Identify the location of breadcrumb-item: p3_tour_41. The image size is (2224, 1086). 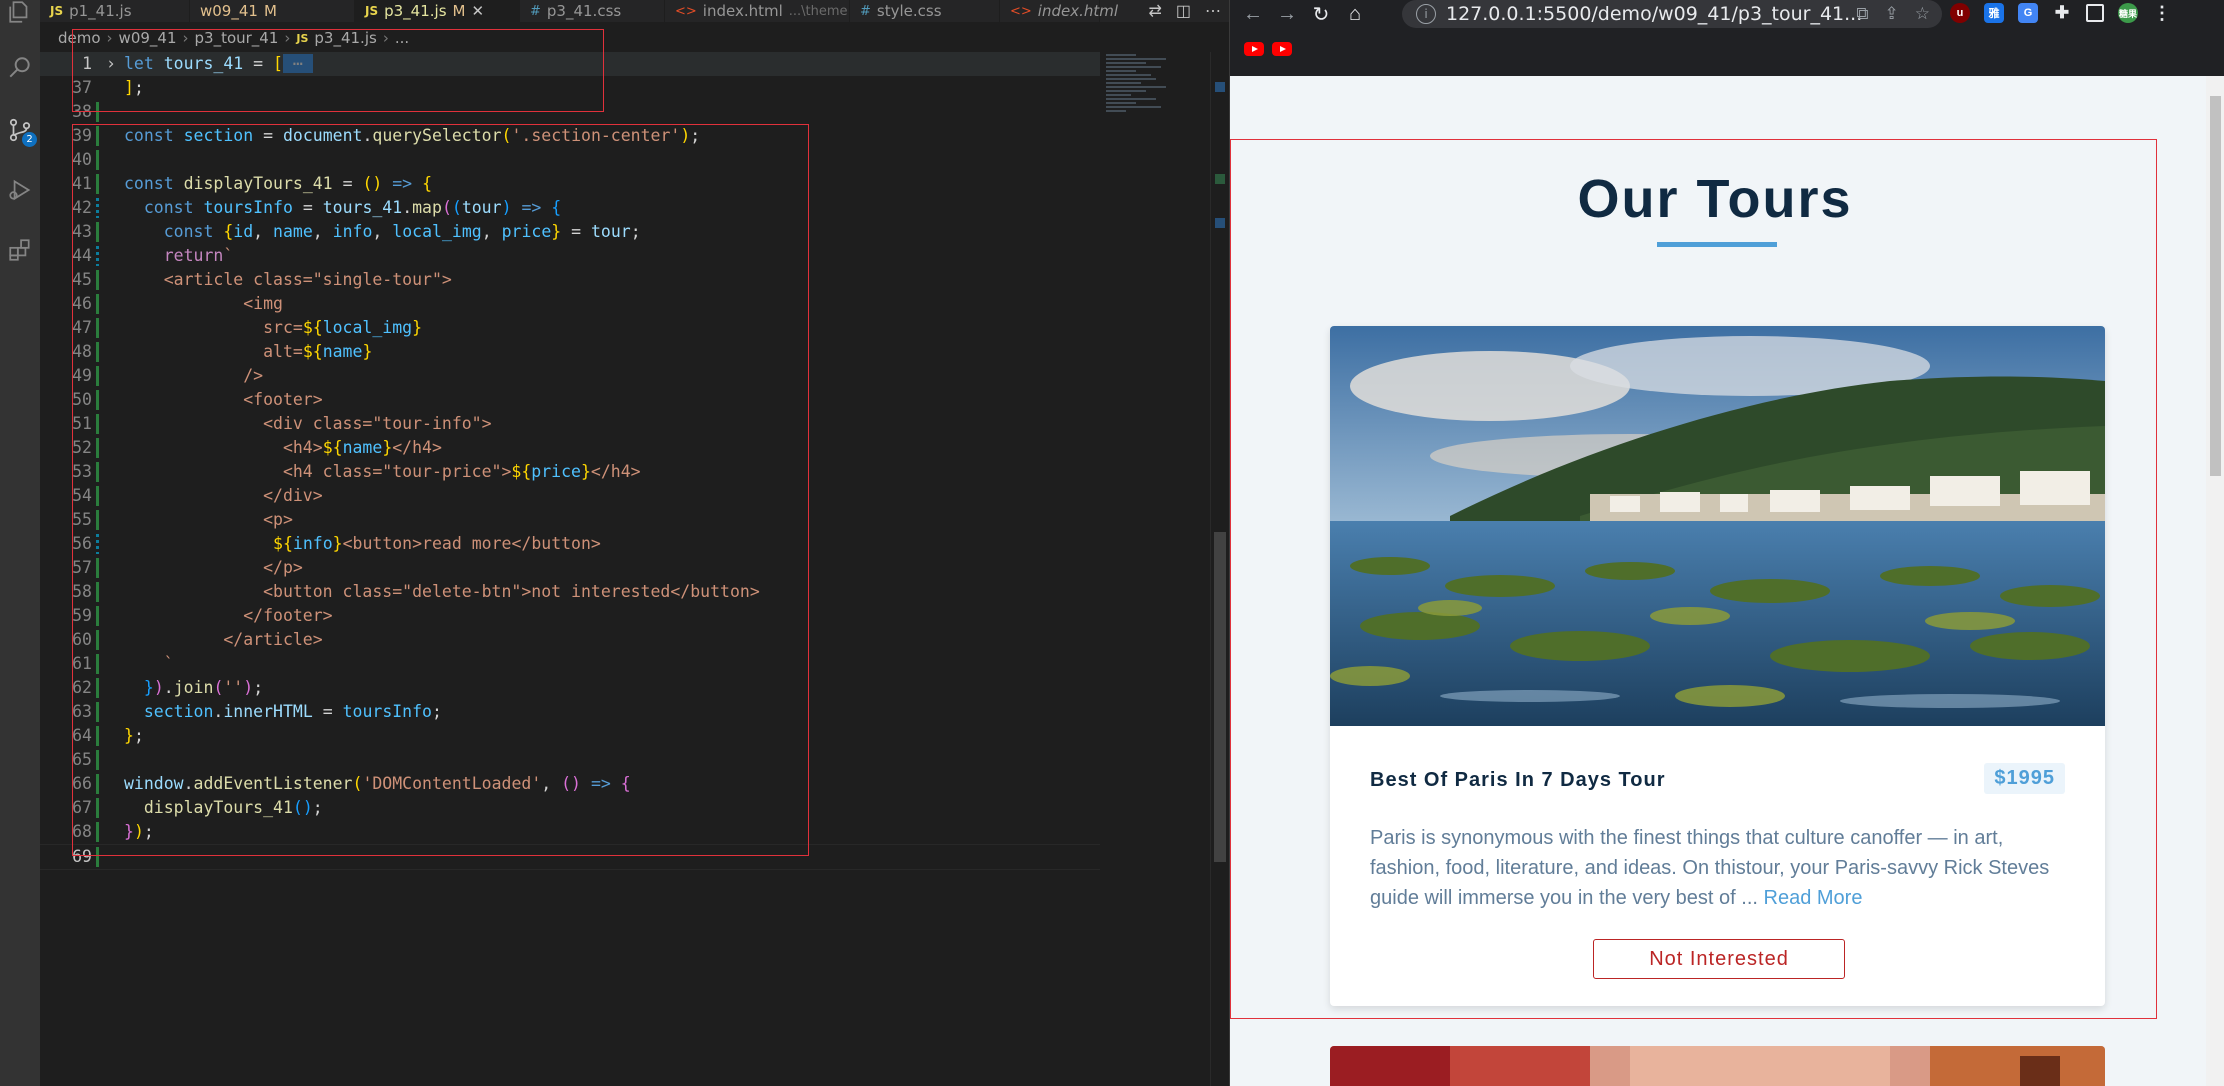
(237, 38).